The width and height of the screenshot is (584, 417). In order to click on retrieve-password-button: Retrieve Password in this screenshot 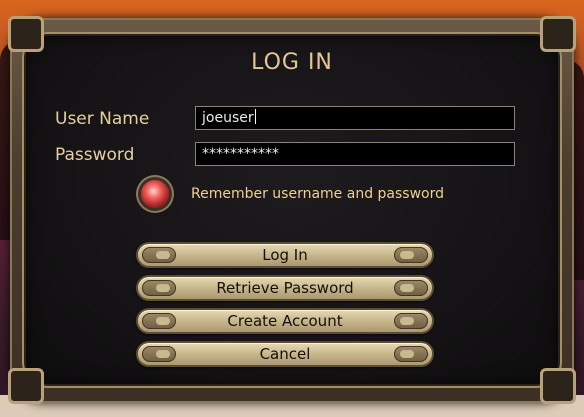, I will do `click(285, 288)`.